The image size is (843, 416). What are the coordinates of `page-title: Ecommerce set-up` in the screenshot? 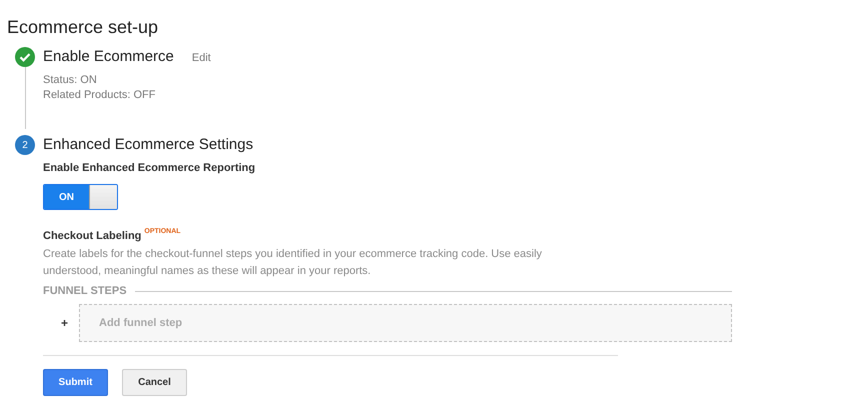 It's located at (83, 27).